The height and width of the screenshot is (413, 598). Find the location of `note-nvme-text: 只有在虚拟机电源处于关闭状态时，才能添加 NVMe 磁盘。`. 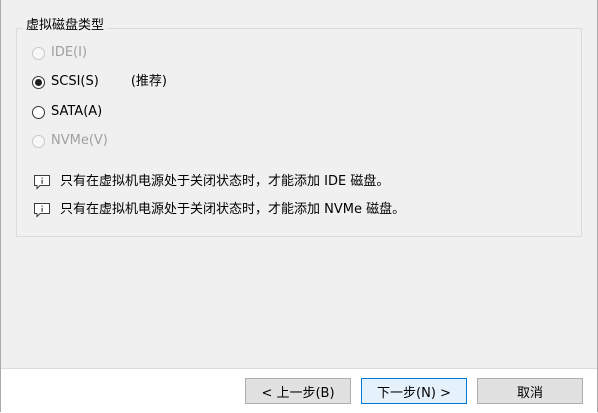

note-nvme-text: 只有在虚拟机电源处于关闭状态时，才能添加 NVMe 磁盘。 is located at coordinates (233, 209).